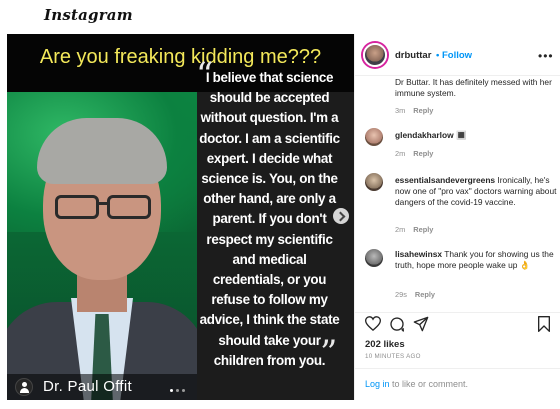 This screenshot has height=409, width=560. I want to click on action-bar, so click(457, 325).